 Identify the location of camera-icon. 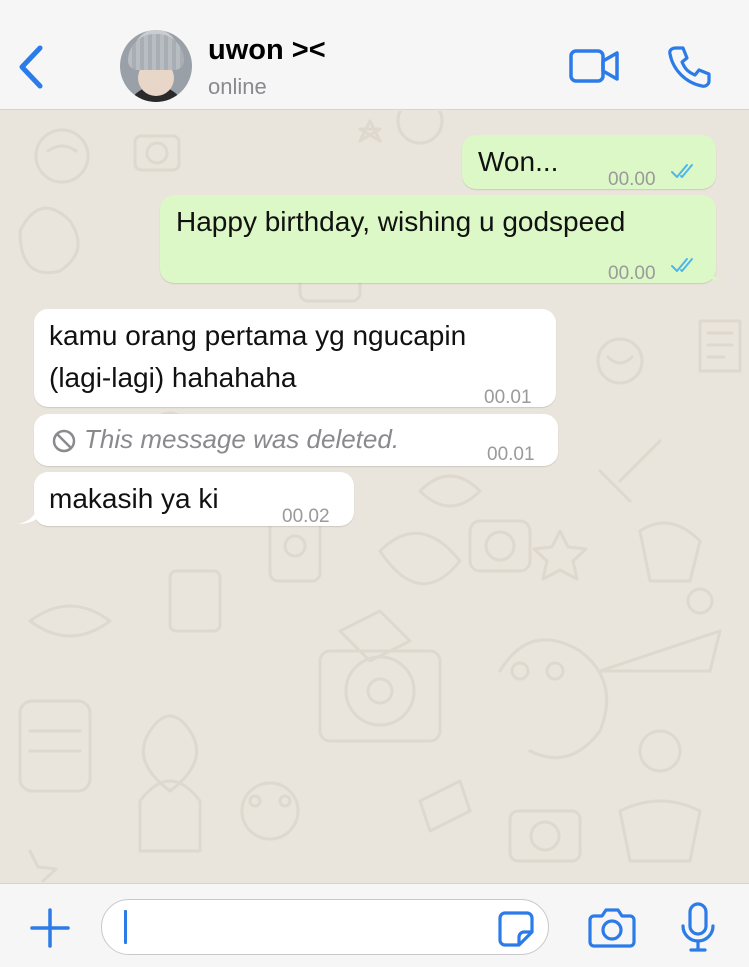
(612, 928).